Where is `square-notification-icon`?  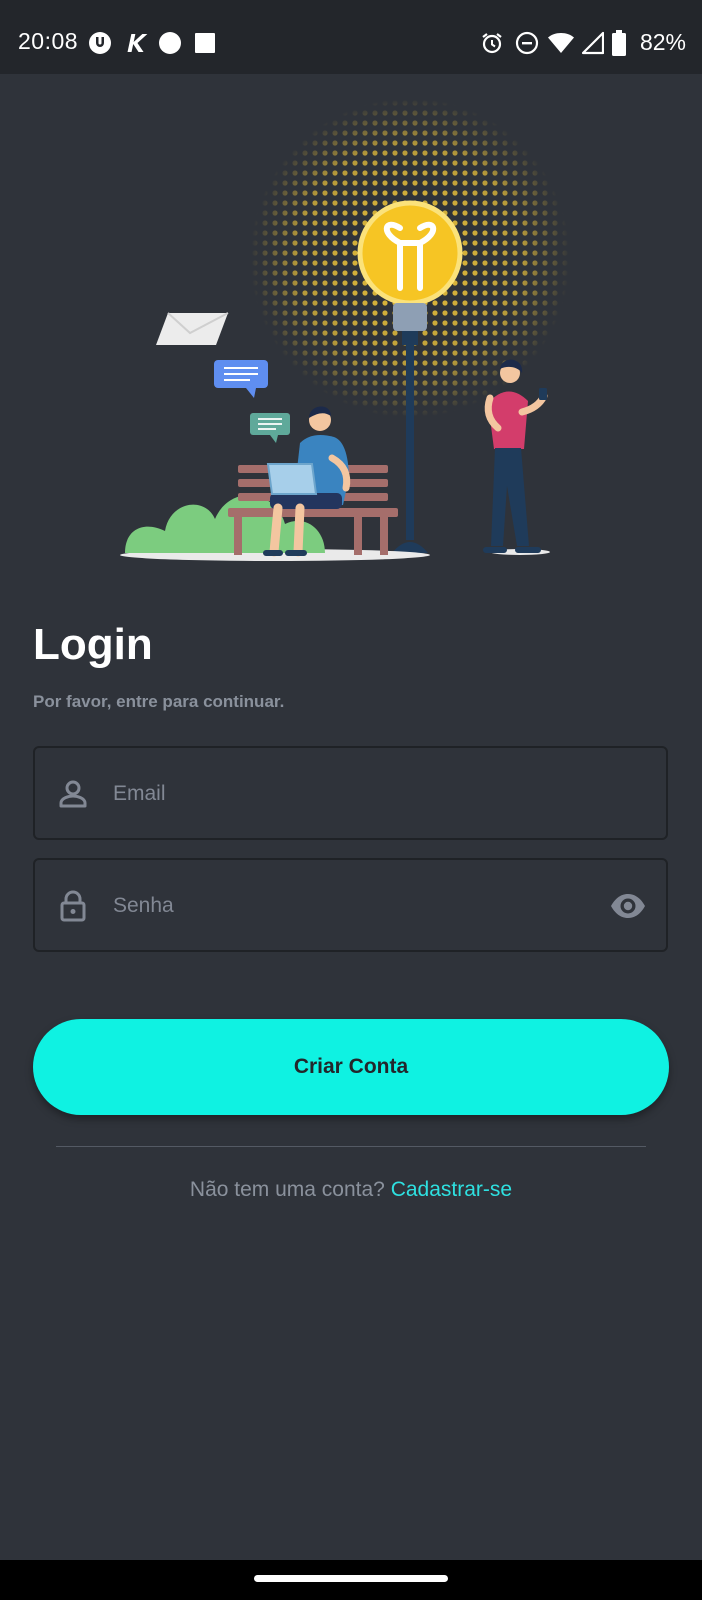 square-notification-icon is located at coordinates (205, 43).